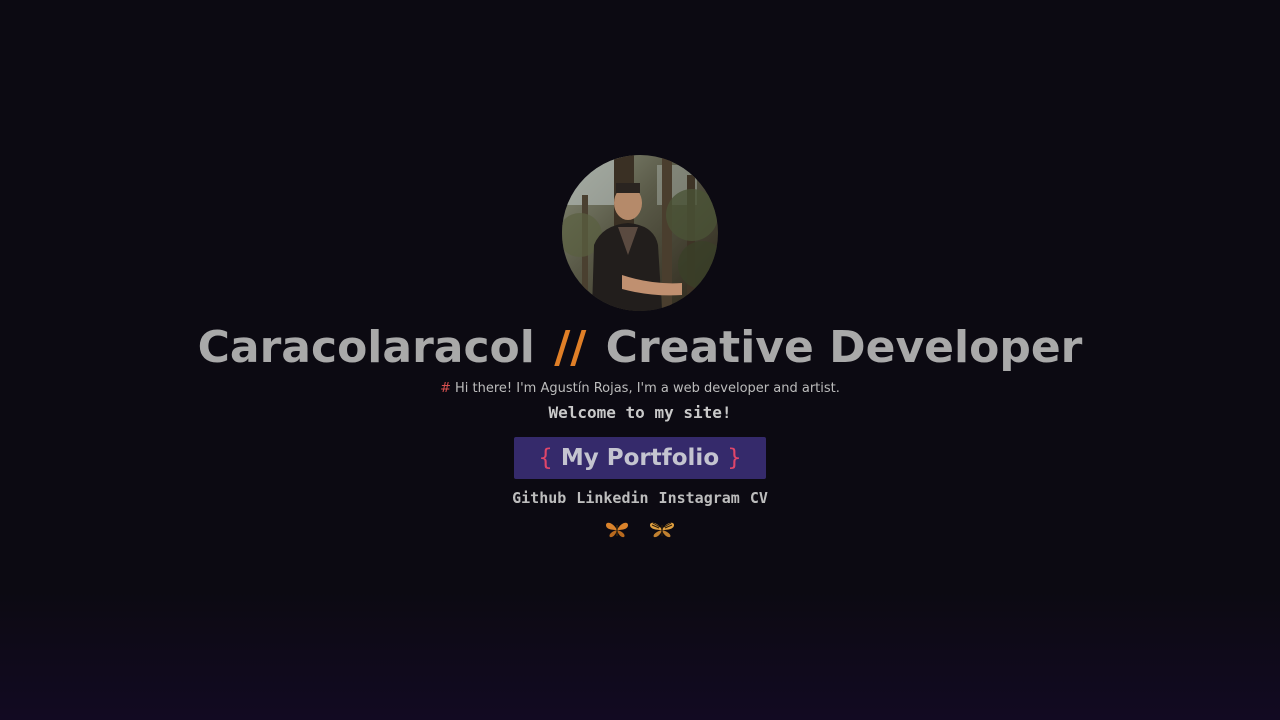 The width and height of the screenshot is (1280, 720). I want to click on hash-mark: #, so click(445, 388).